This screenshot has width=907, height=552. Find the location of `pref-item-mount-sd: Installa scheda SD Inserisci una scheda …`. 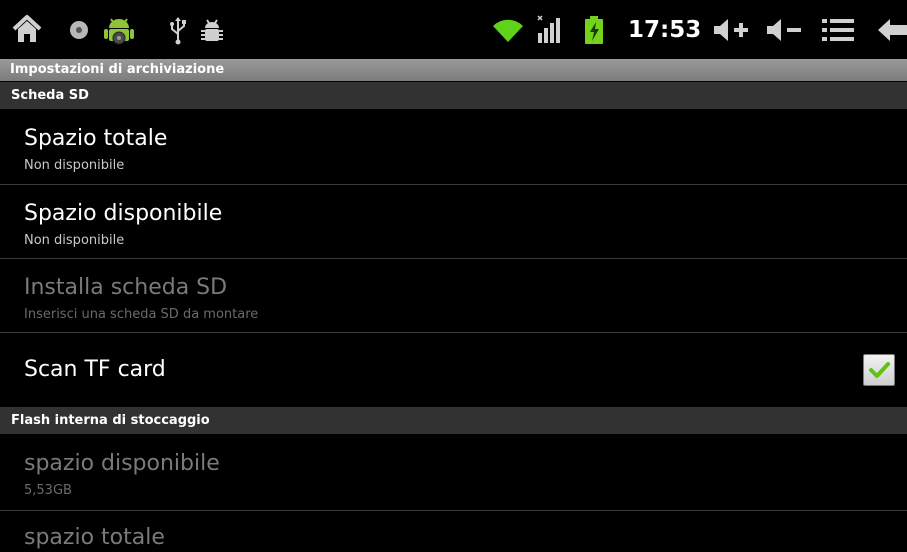

pref-item-mount-sd: Installa scheda SD Inserisci una scheda … is located at coordinates (453, 295).